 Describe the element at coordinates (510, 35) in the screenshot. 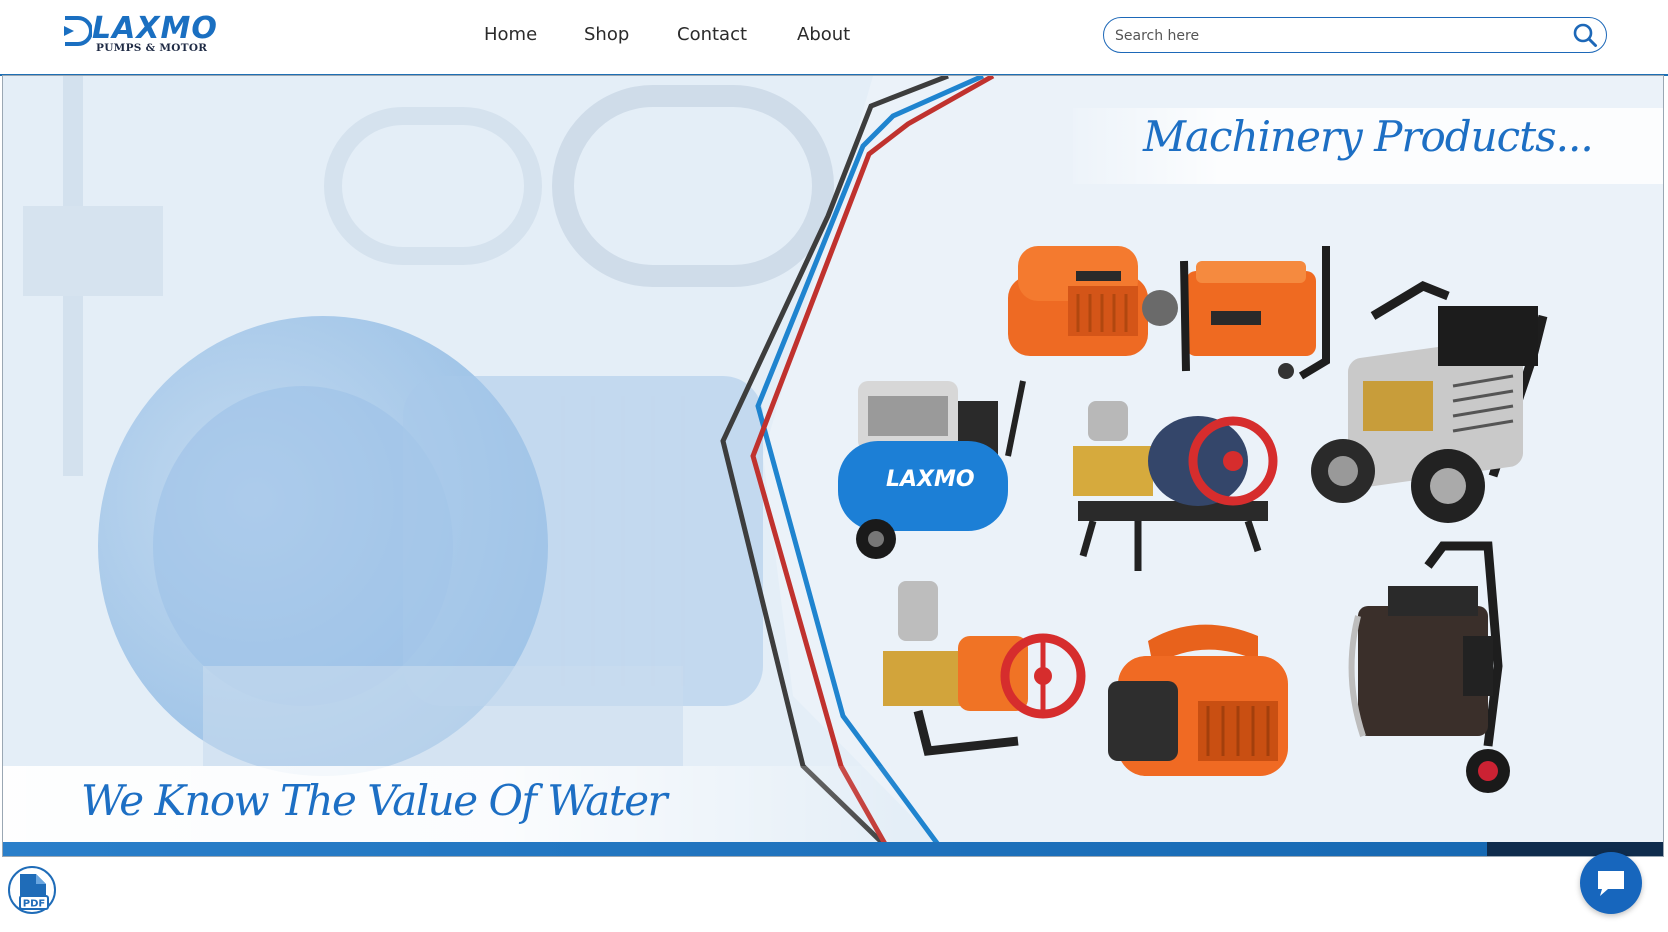

I see `nav-home: Home` at that location.